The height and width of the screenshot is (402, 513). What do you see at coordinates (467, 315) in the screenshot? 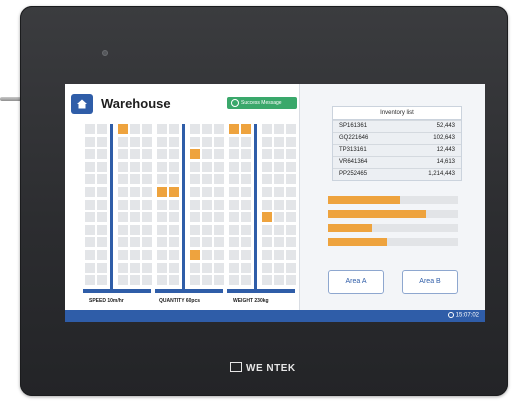
I see `clock-time: 15:07:02` at bounding box center [467, 315].